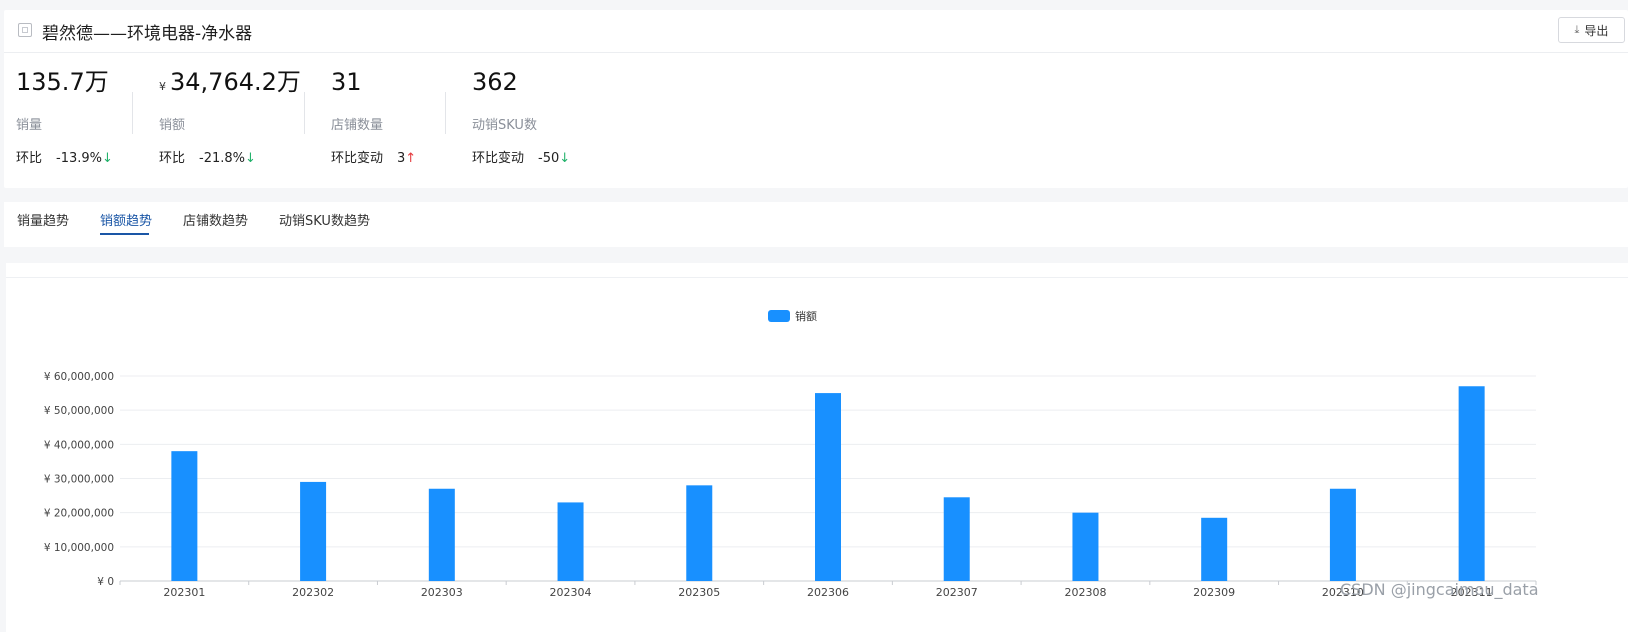  Describe the element at coordinates (521, 158) in the screenshot. I see `metric-compare: 环比变动 -50↓` at that location.